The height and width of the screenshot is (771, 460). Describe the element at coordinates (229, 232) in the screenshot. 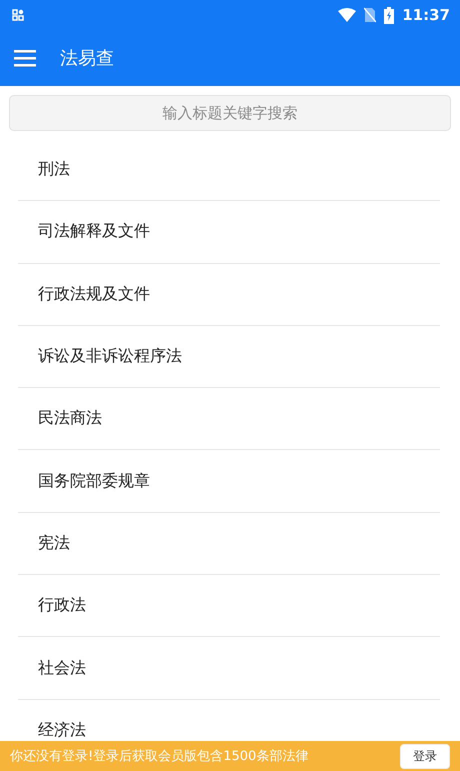

I see `category-item: 司法解释及文件` at that location.